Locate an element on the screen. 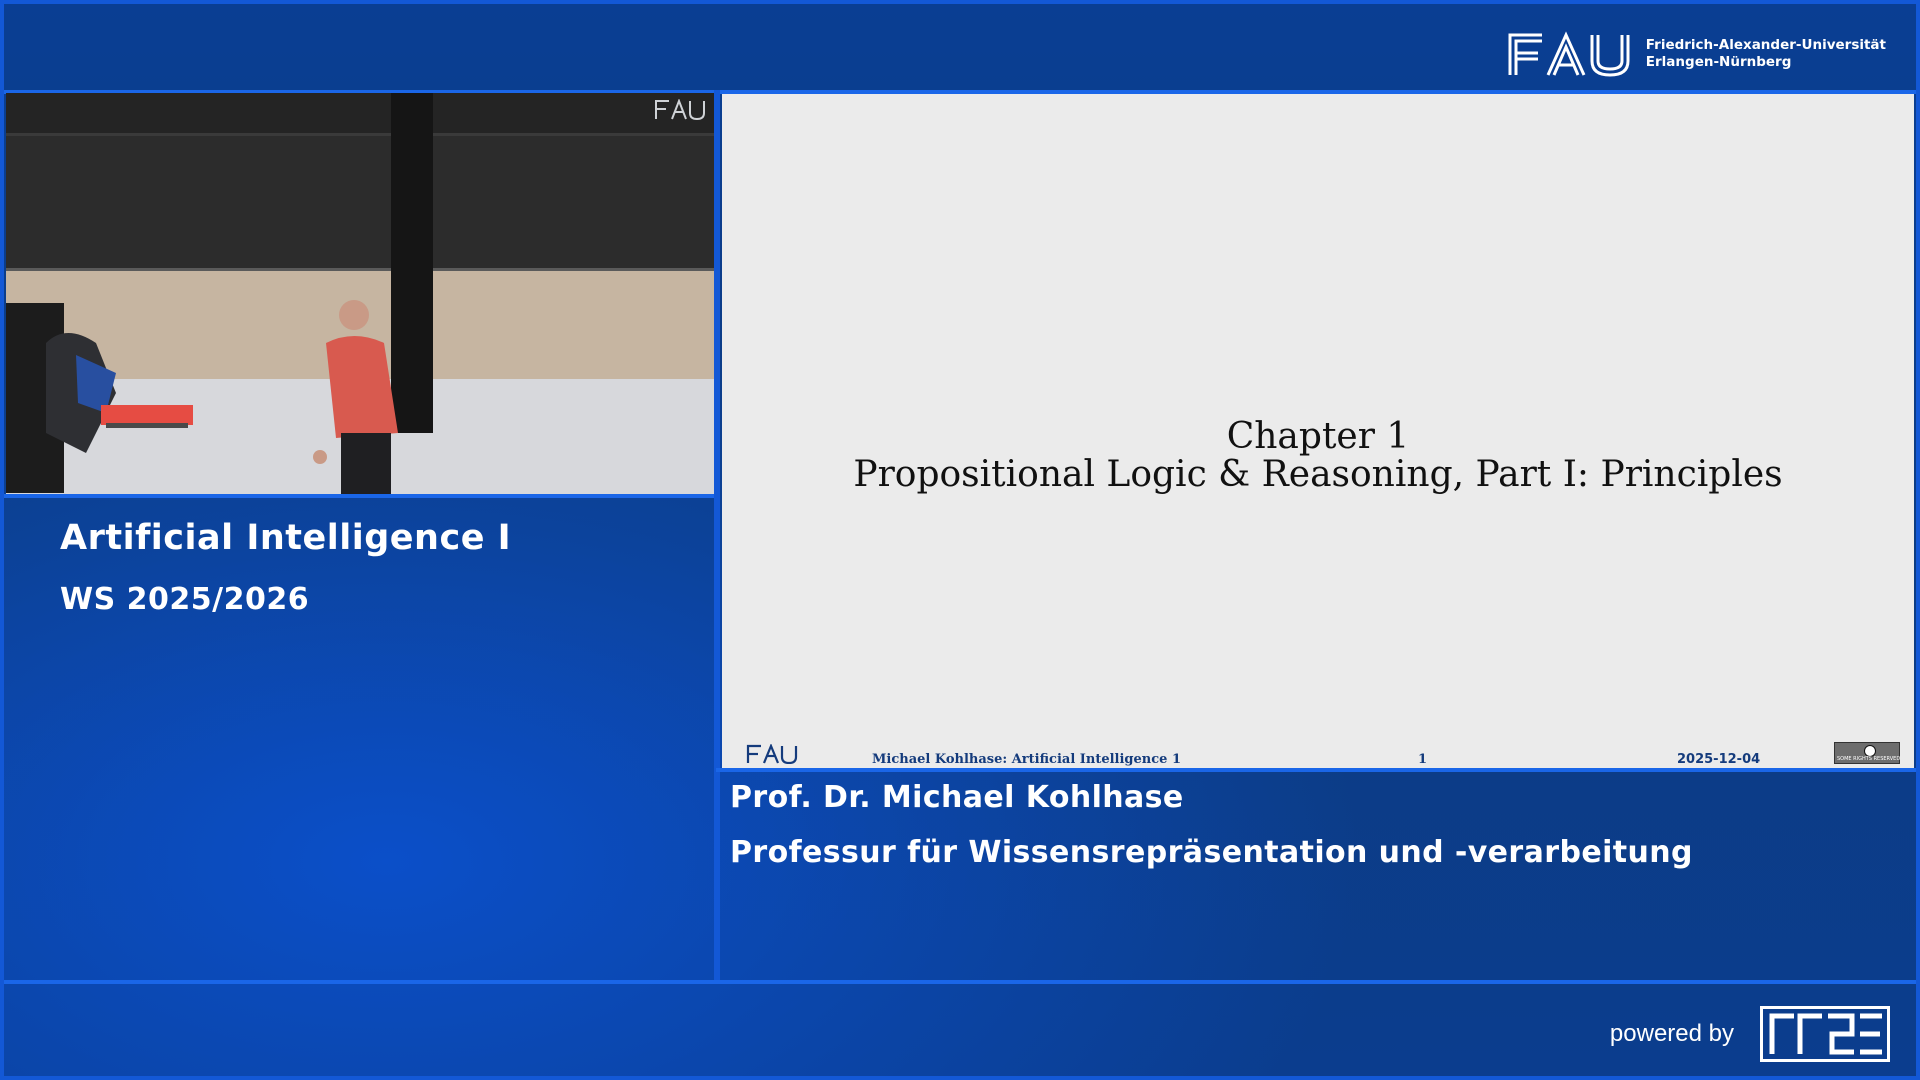 This screenshot has width=1920, height=1080. university-line-2: Erlangen-Nürnberg is located at coordinates (1718, 62).